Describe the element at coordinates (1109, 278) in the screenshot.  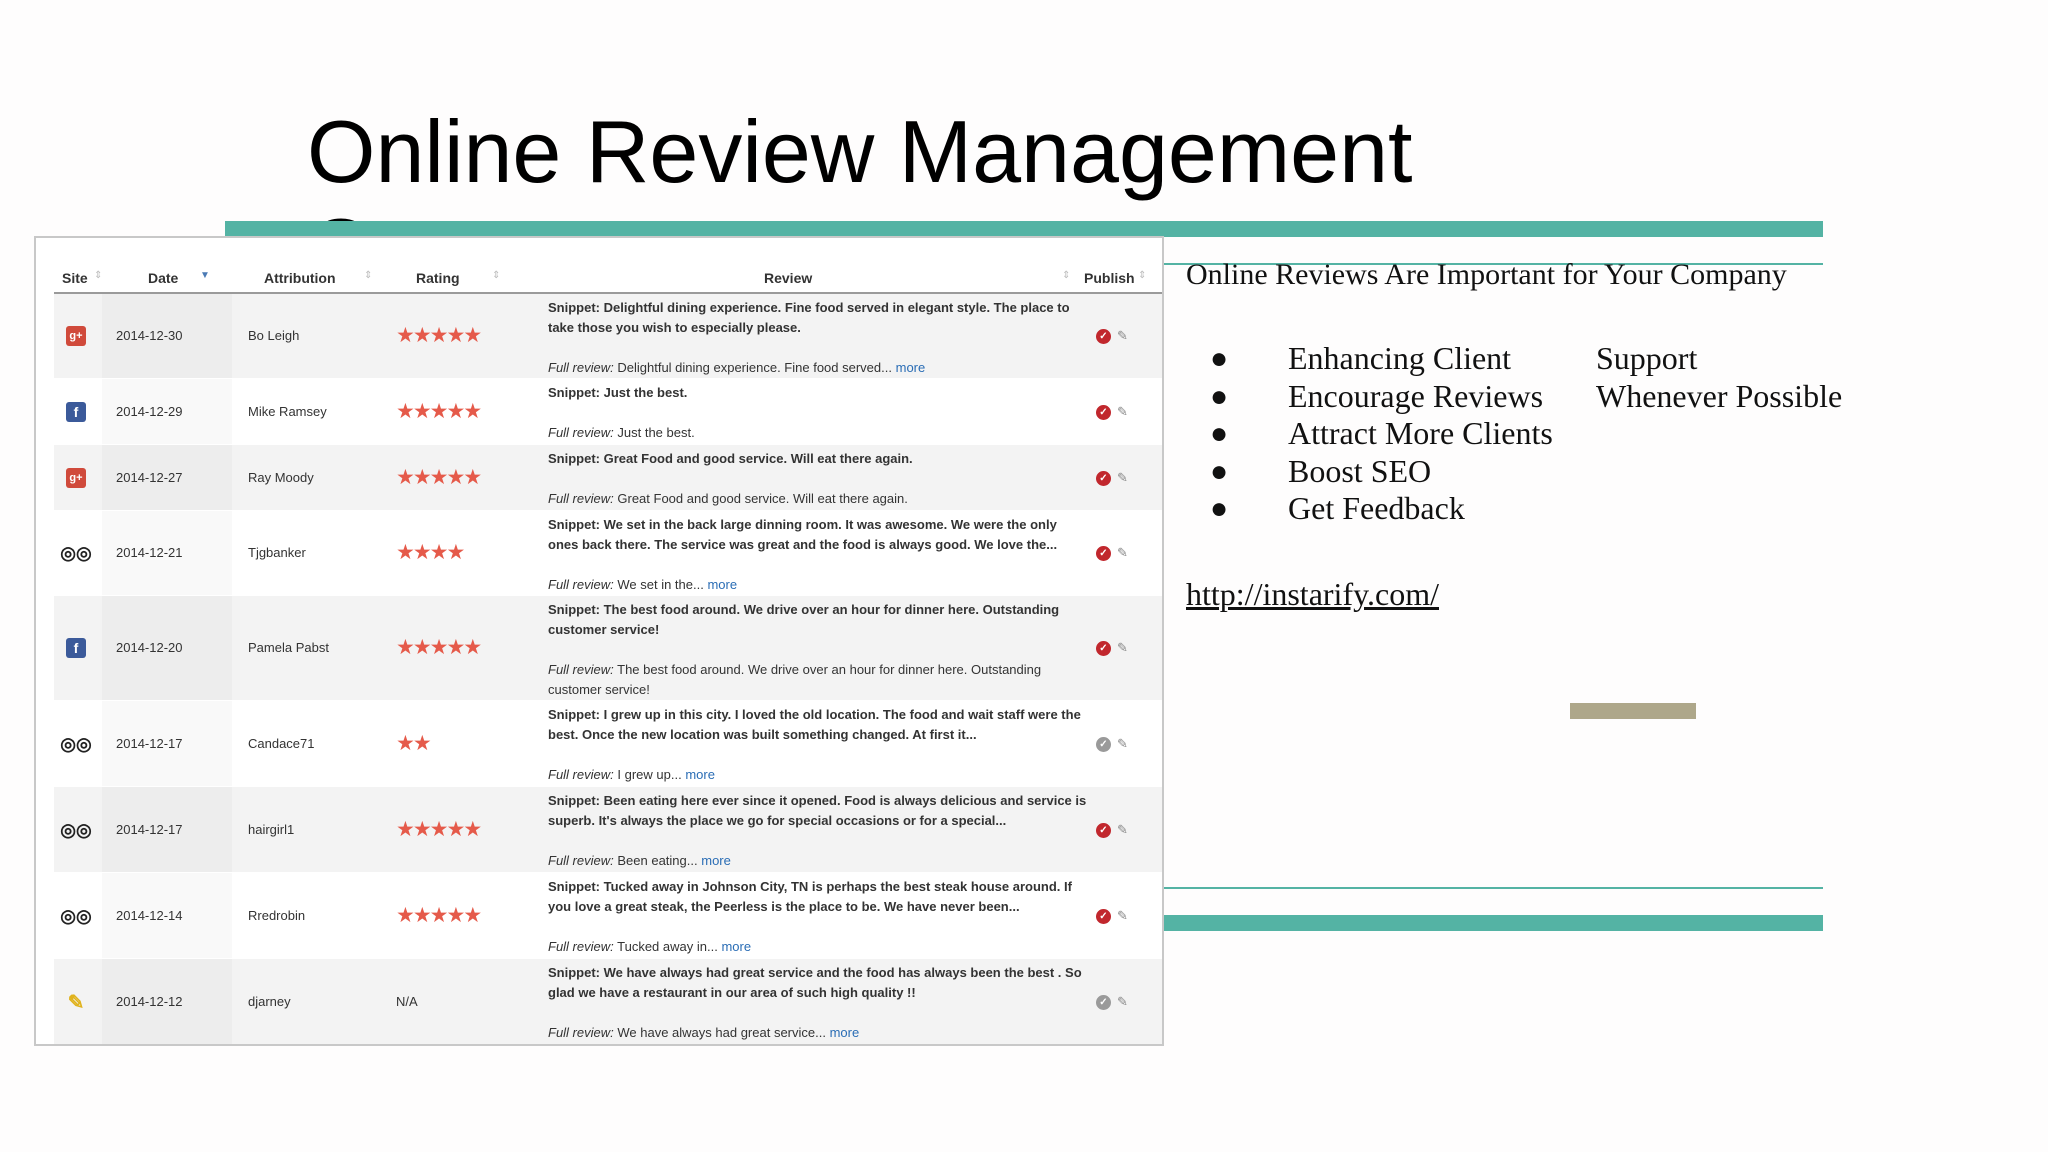
I see `header-publish: Publish` at that location.